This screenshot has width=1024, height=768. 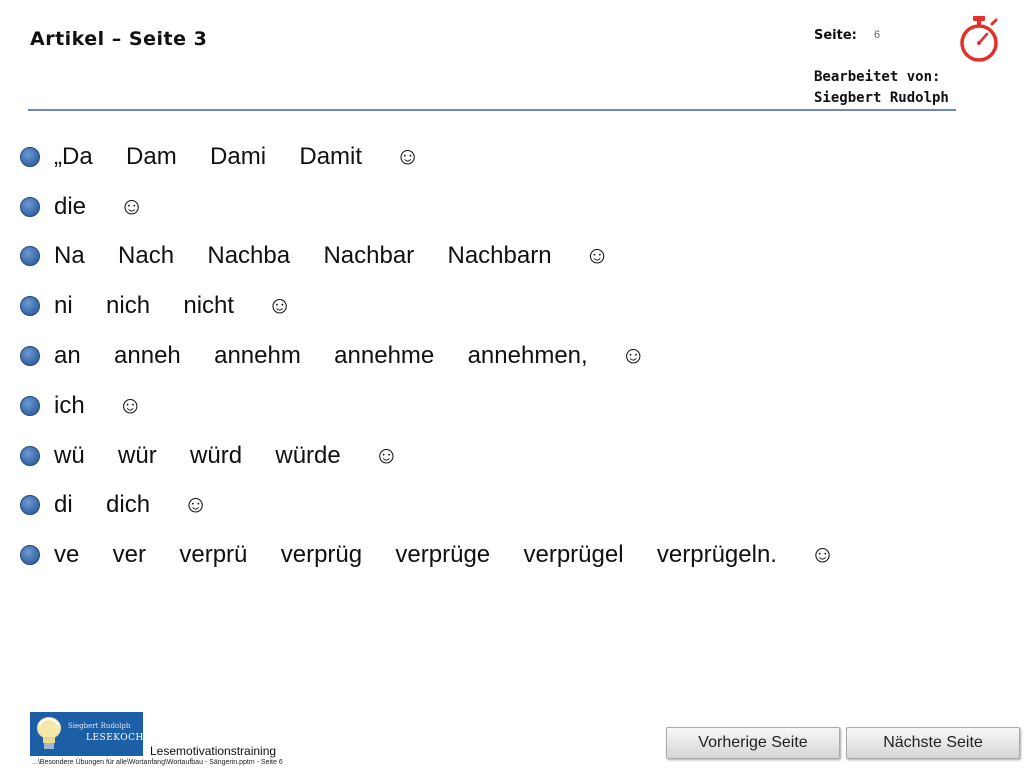 I want to click on logo-brand-text: LESEKOCH, so click(x=114, y=738).